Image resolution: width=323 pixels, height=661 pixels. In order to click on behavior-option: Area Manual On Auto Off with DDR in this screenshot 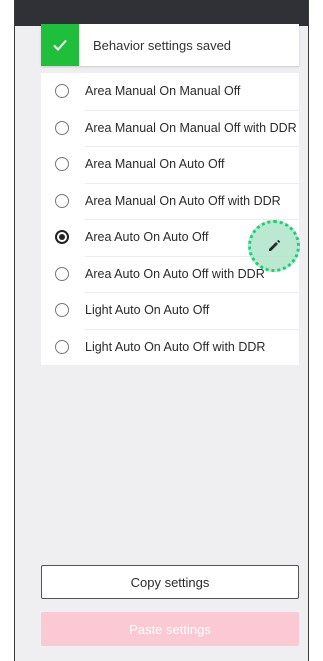, I will do `click(170, 201)`.